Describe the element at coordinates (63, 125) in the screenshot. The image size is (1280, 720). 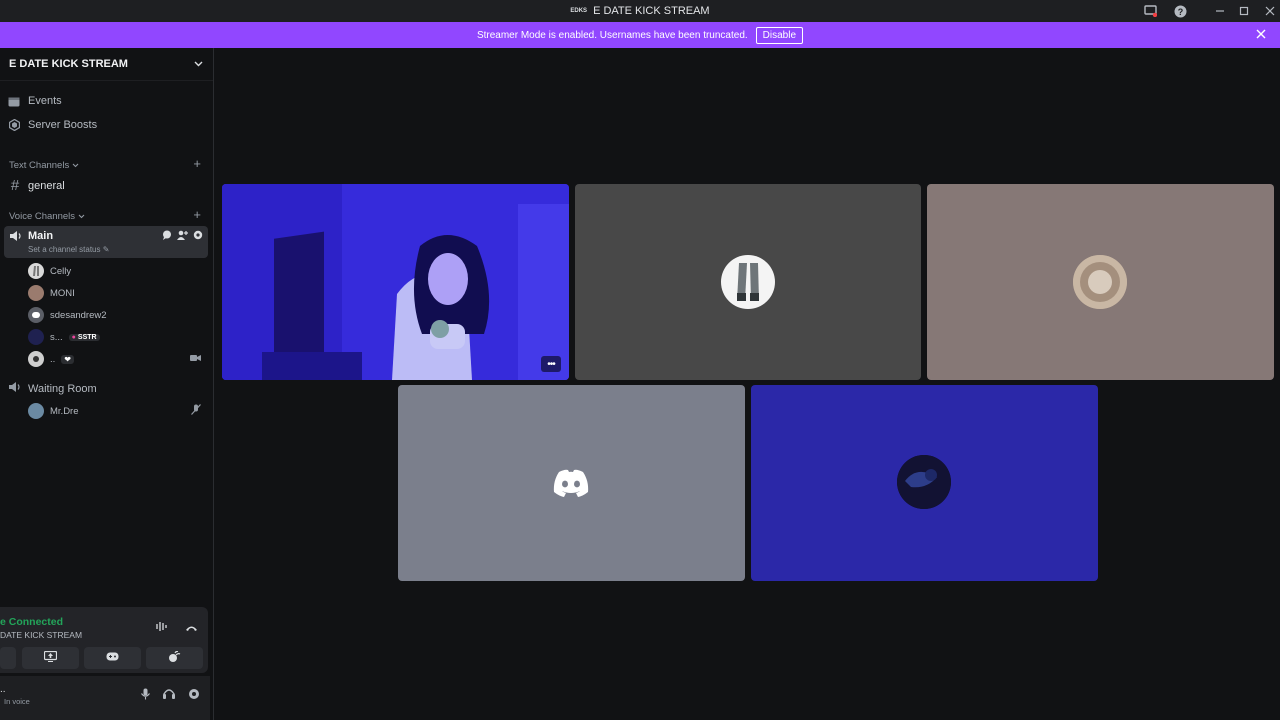
I see `sidebar-item-label: Server Boosts` at that location.